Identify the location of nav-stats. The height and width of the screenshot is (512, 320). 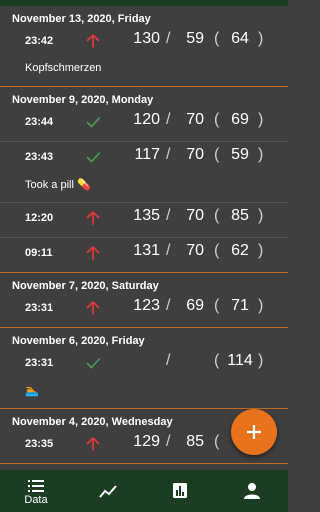
(180, 491).